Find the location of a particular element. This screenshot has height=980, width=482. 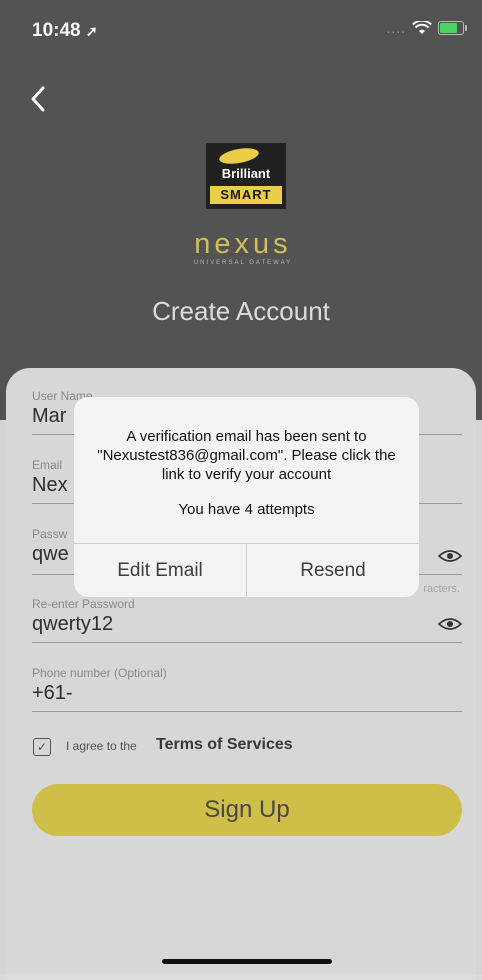

dialog-attempts: You have 4 attempts is located at coordinates (246, 509).